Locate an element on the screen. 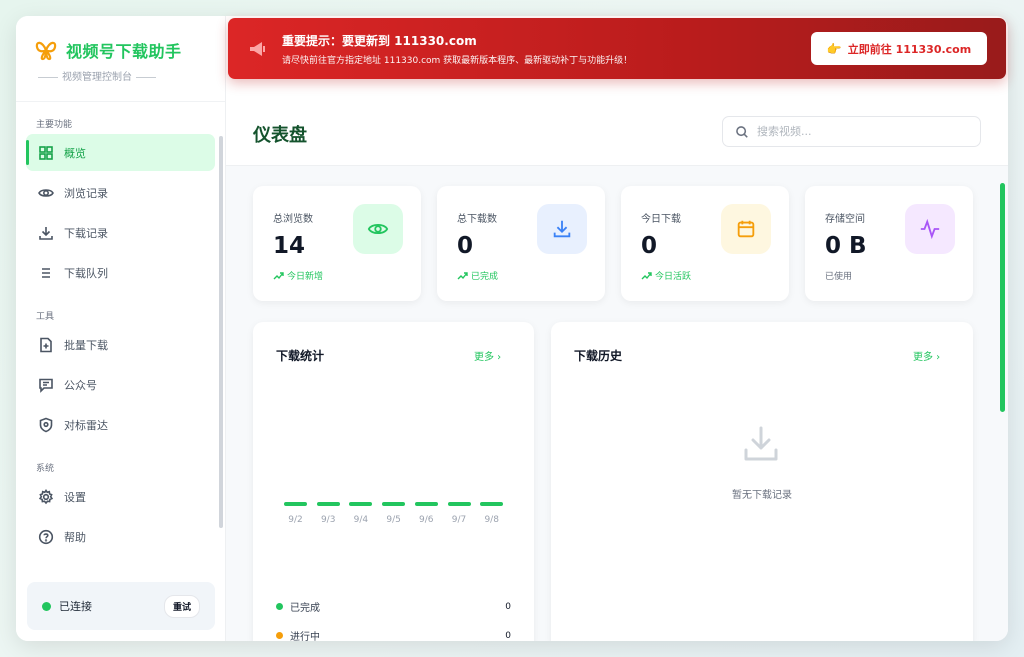 This screenshot has width=1024, height=657. stat-card-today-downloads: 今日下载 0 今日活跃 is located at coordinates (705, 243).